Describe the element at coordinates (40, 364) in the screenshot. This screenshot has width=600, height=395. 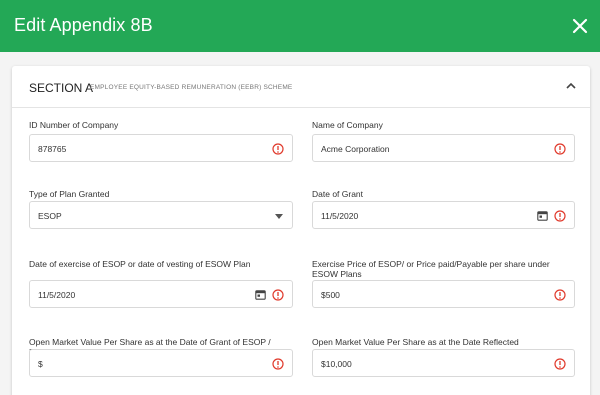
I see `omv-grant-value: $` at that location.